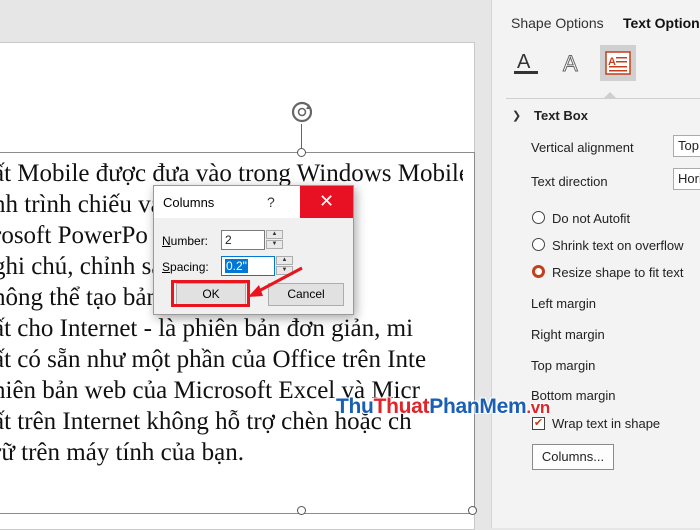 The width and height of the screenshot is (700, 530). What do you see at coordinates (274, 244) in the screenshot?
I see `spin-down-icon: ▼` at bounding box center [274, 244].